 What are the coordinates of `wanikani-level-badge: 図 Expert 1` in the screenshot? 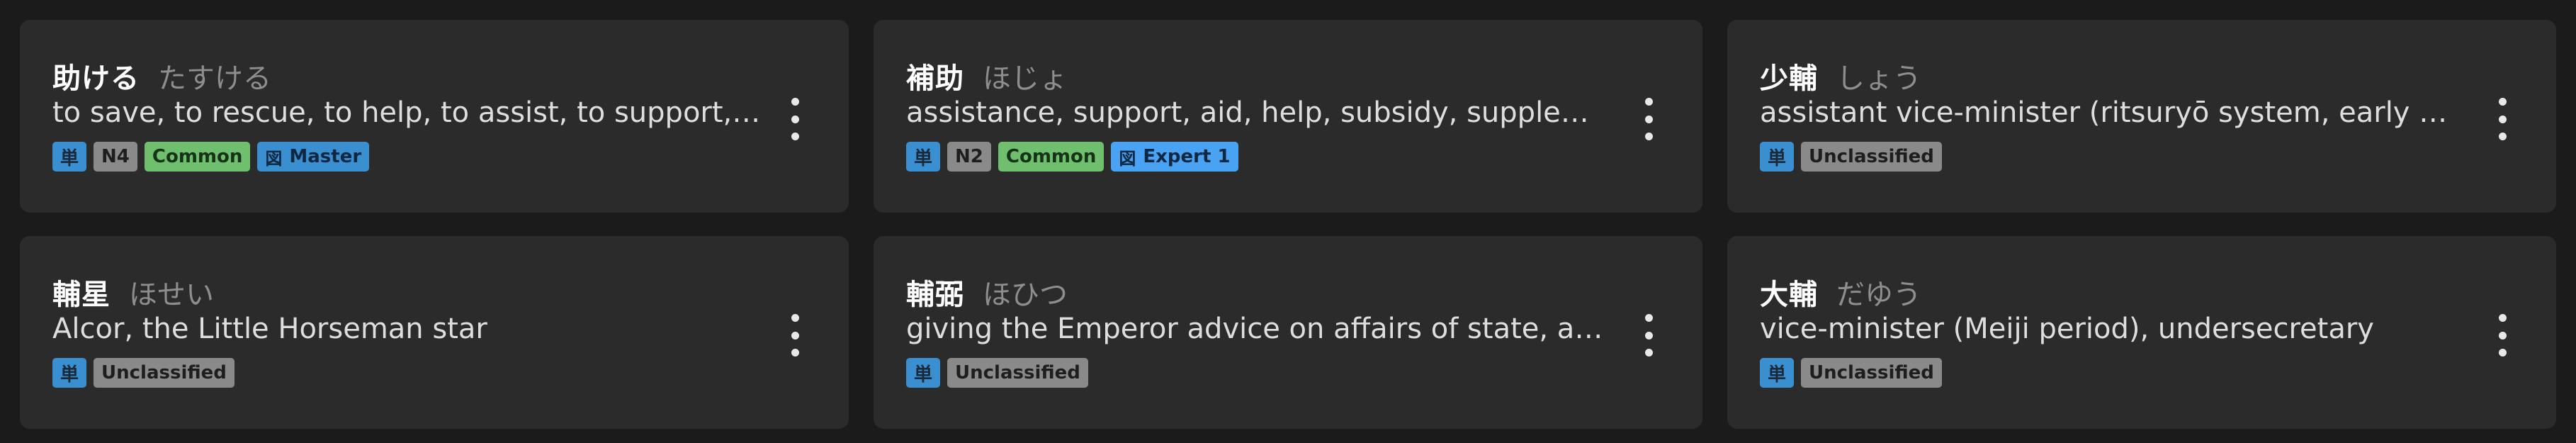 It's located at (1174, 157).